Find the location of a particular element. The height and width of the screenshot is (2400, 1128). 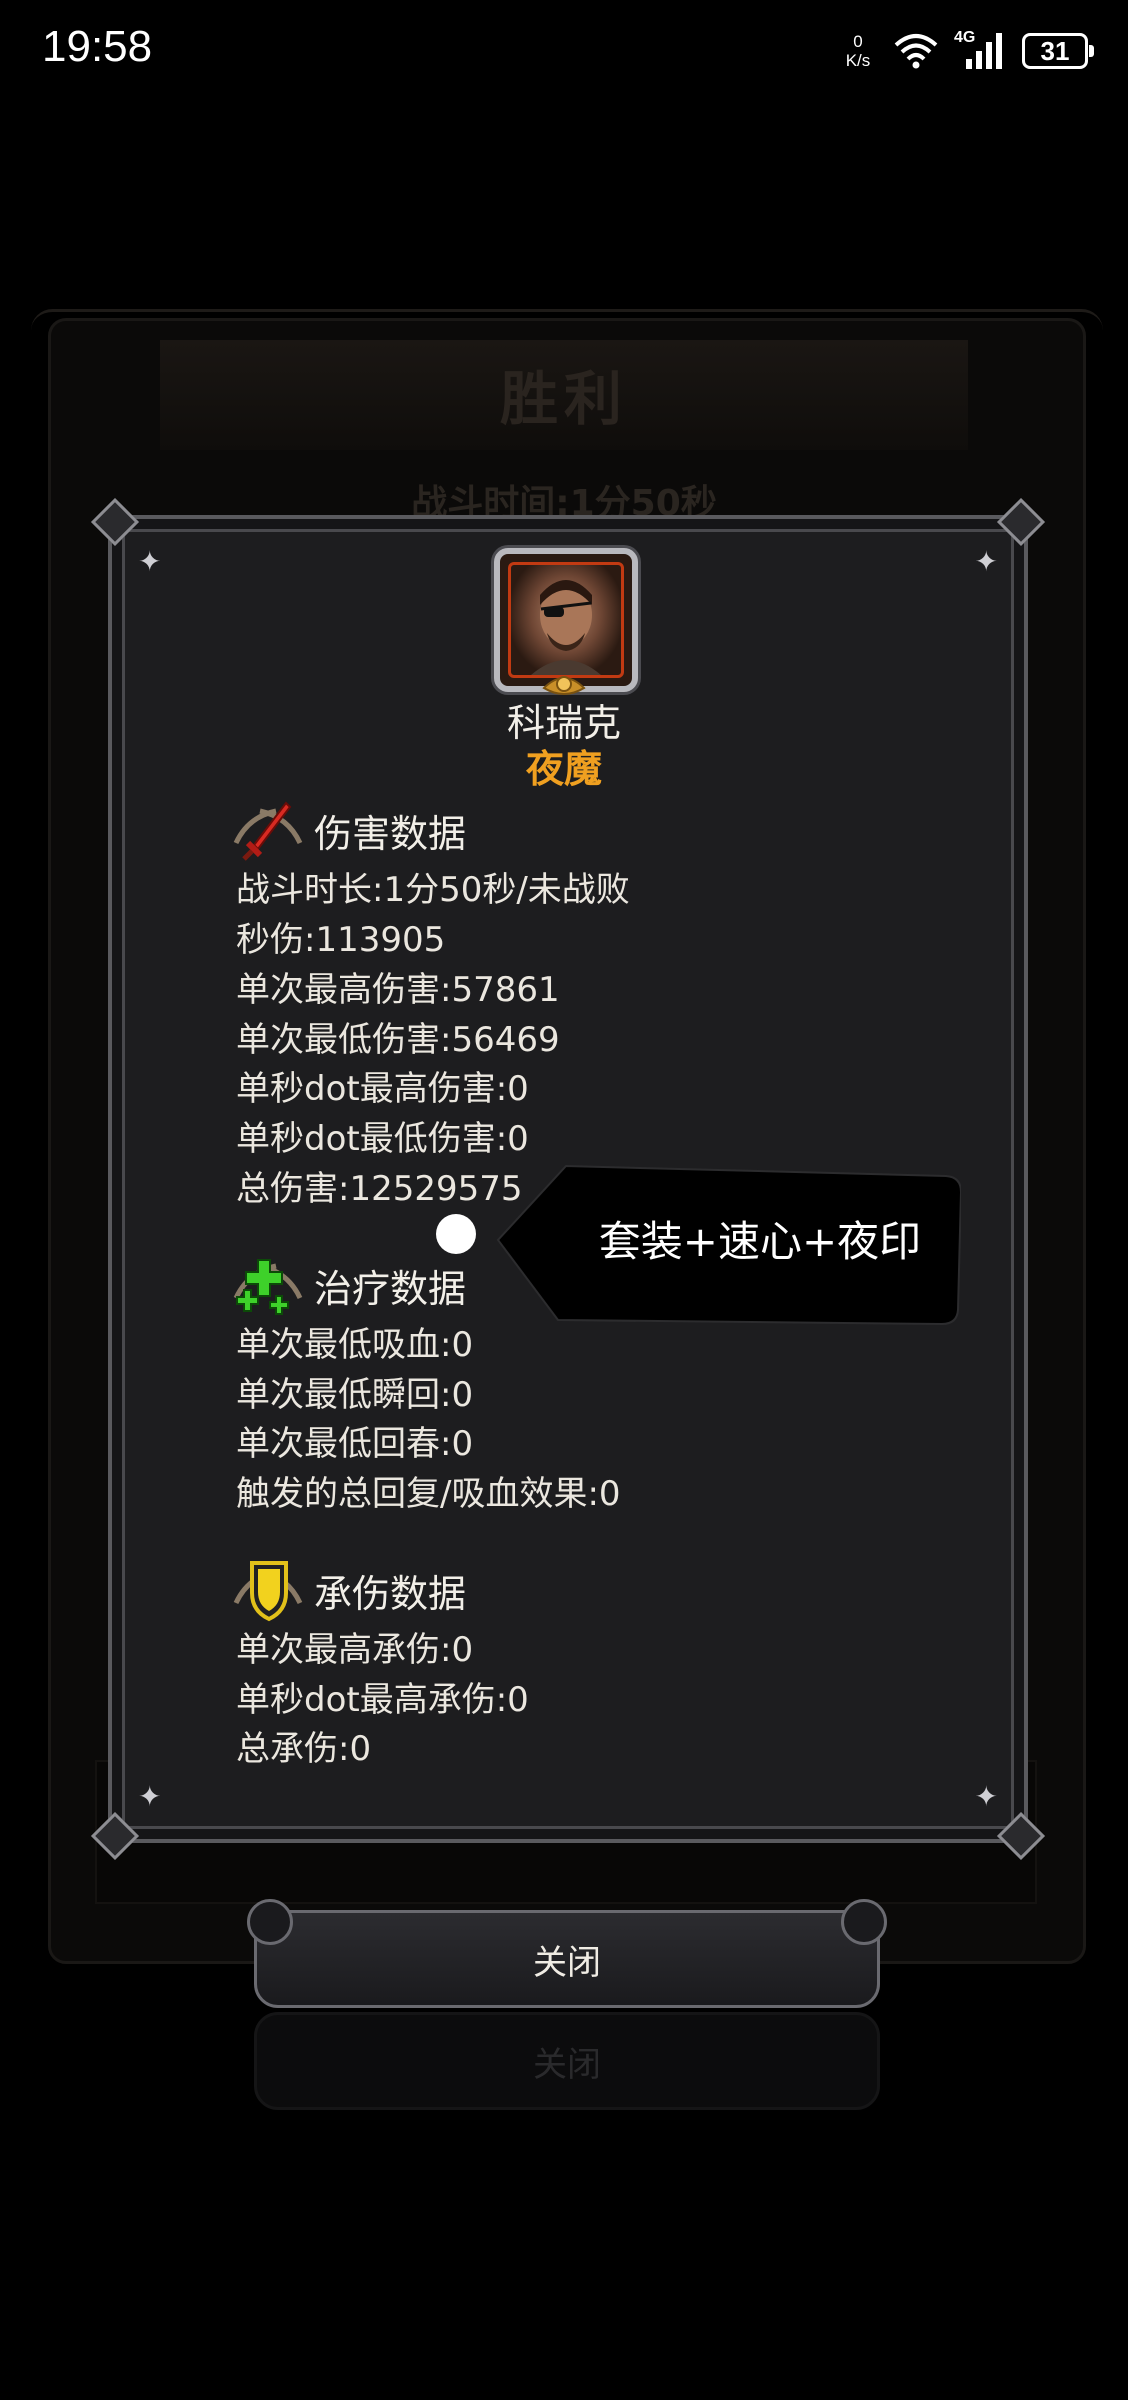

stat-dps: 秒伤:113905 is located at coordinates (341, 940).